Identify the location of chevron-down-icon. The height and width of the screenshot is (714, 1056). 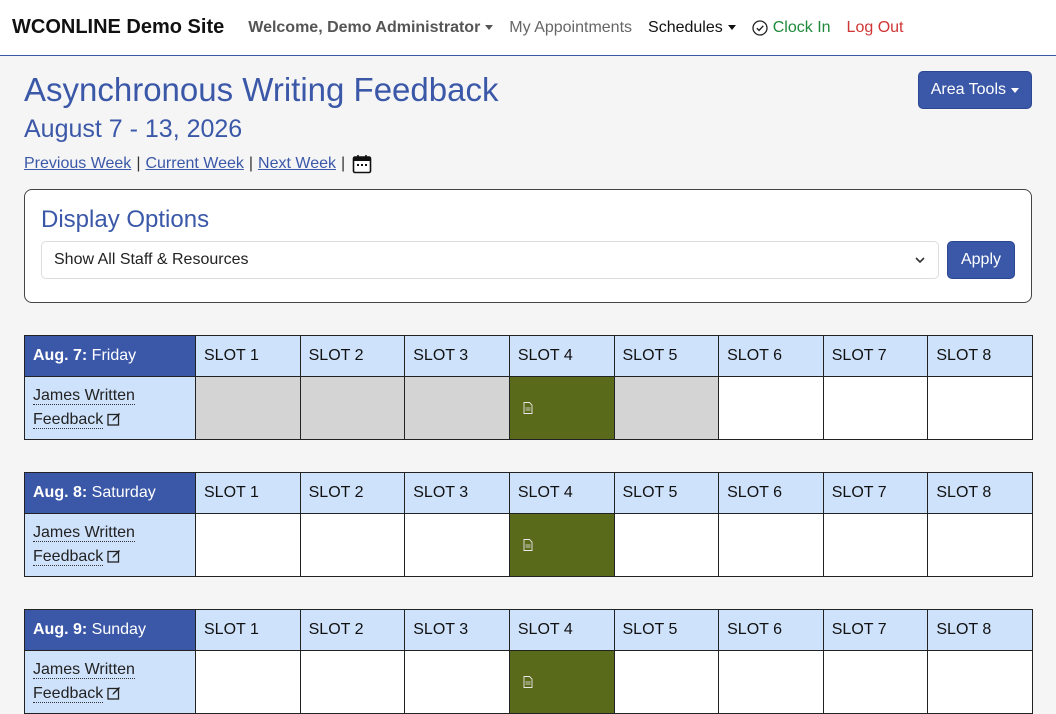
(920, 260).